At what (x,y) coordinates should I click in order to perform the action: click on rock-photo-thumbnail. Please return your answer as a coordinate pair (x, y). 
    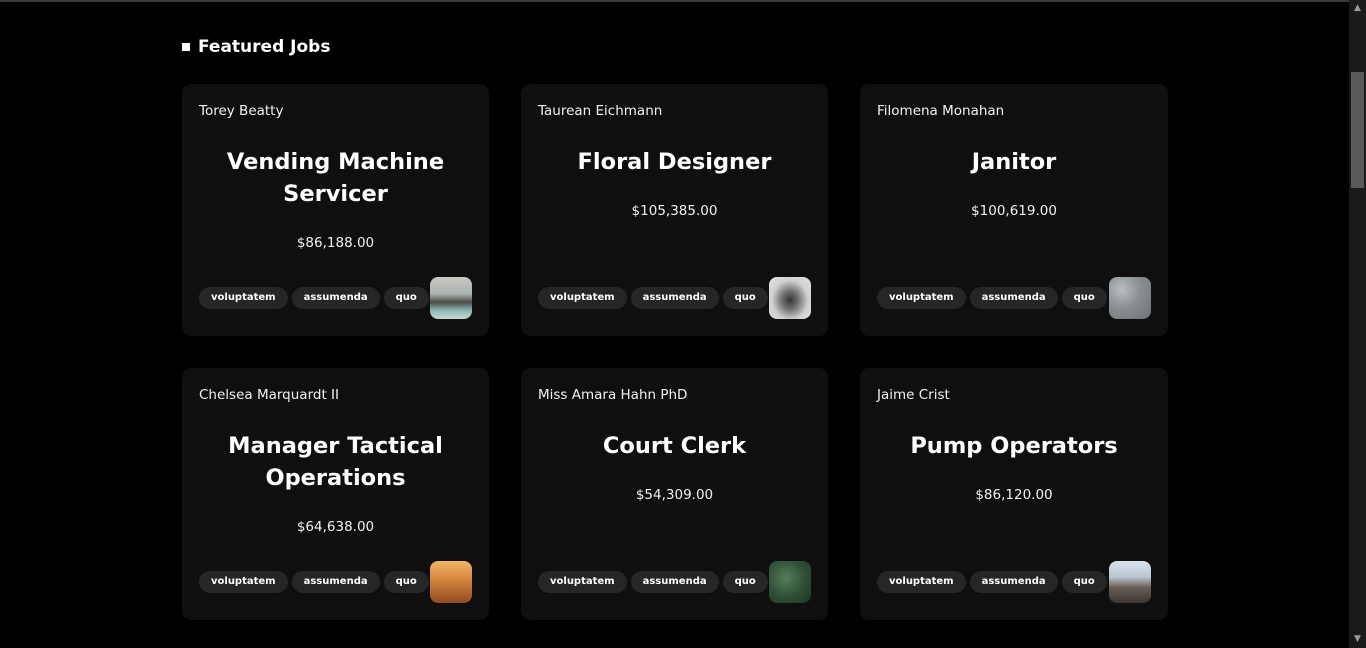
    Looking at the image, I should click on (1130, 298).